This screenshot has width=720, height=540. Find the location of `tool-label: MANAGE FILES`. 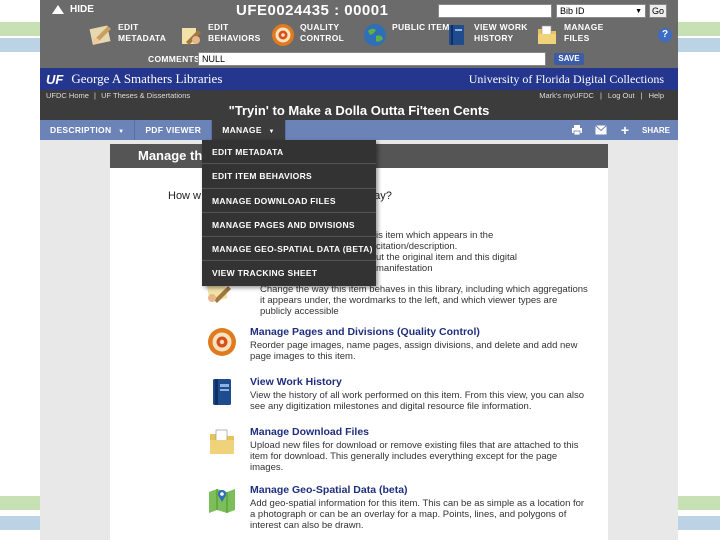

tool-label: MANAGE FILES is located at coordinates (584, 32).